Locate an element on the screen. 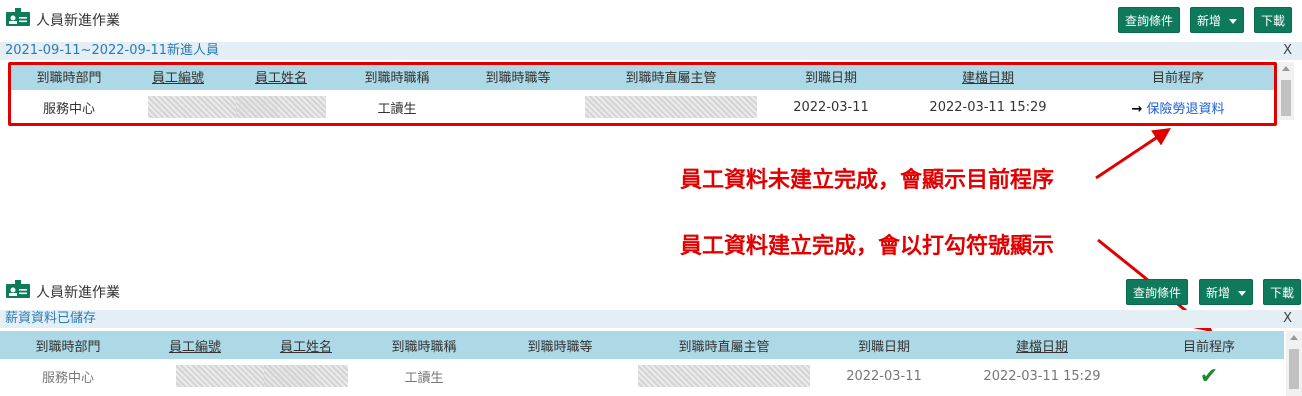  cell-current-process: ✔ is located at coordinates (1209, 376).